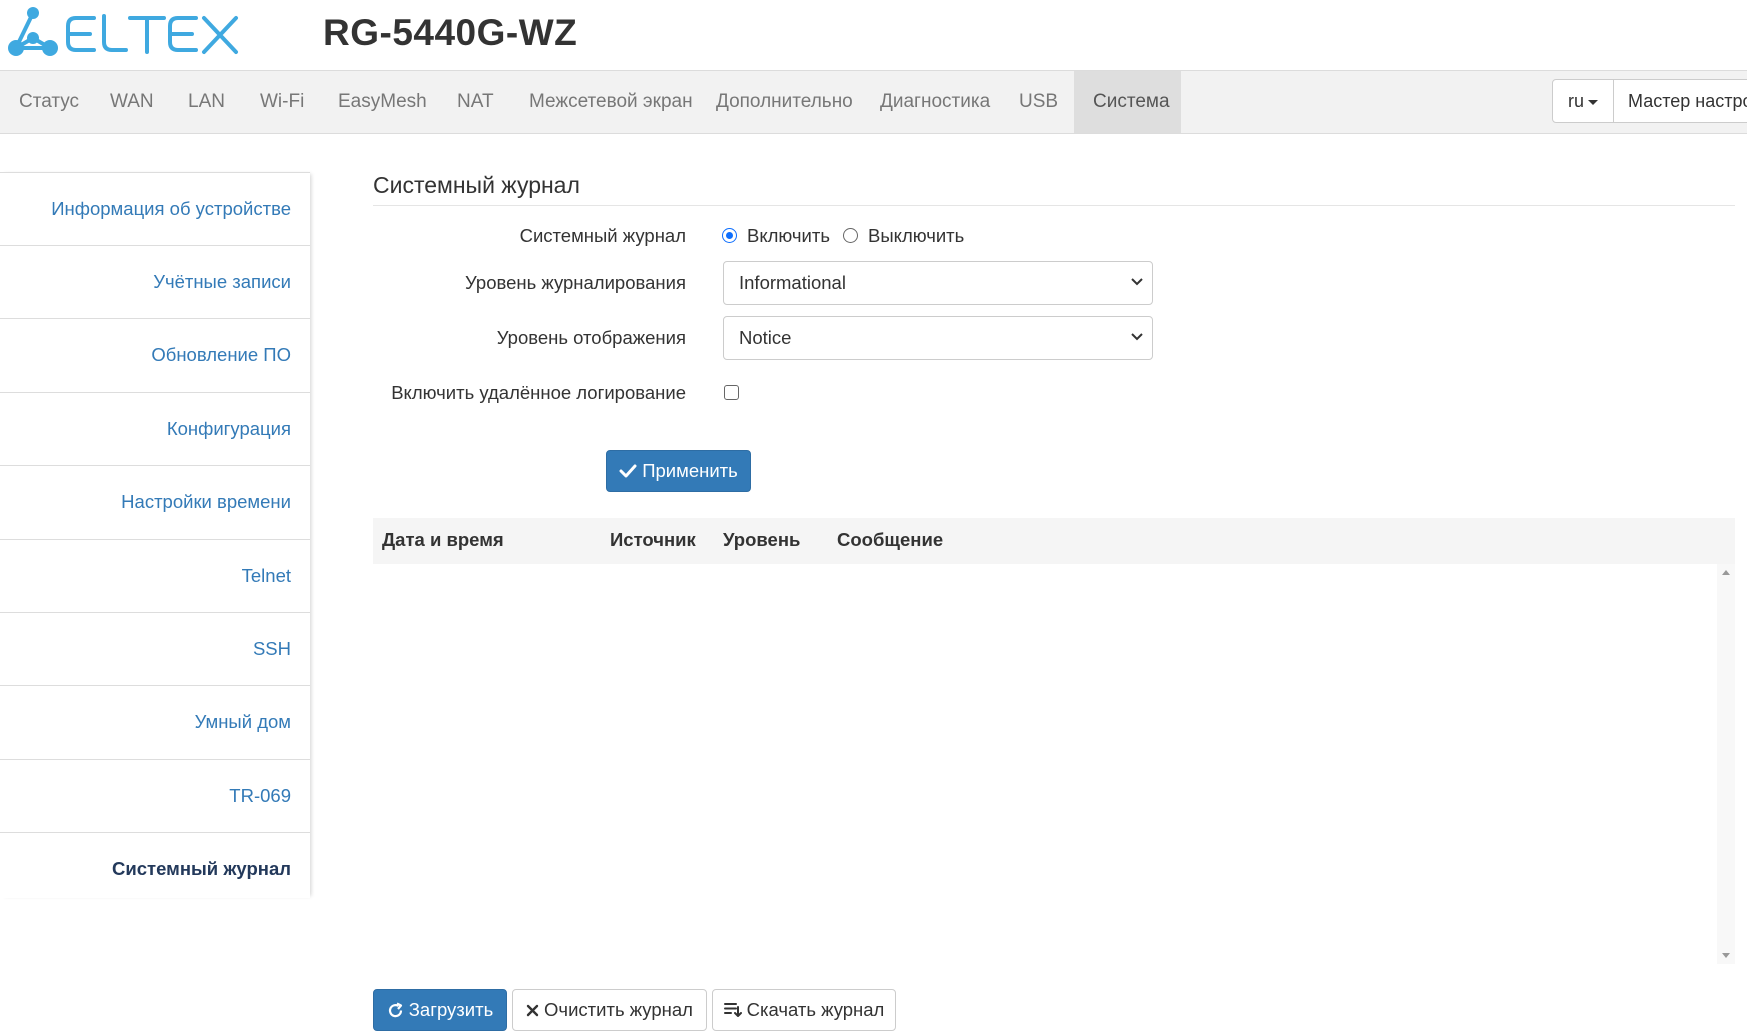 The width and height of the screenshot is (1747, 1036). I want to click on download-list-icon, so click(732, 1010).